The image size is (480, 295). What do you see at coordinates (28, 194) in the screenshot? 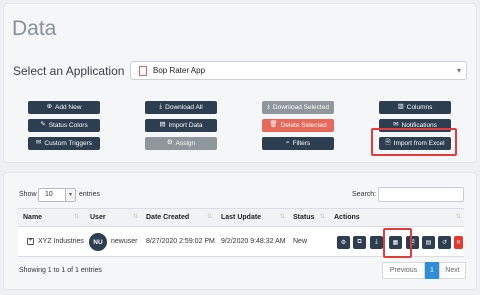
I see `show-label: Show` at bounding box center [28, 194].